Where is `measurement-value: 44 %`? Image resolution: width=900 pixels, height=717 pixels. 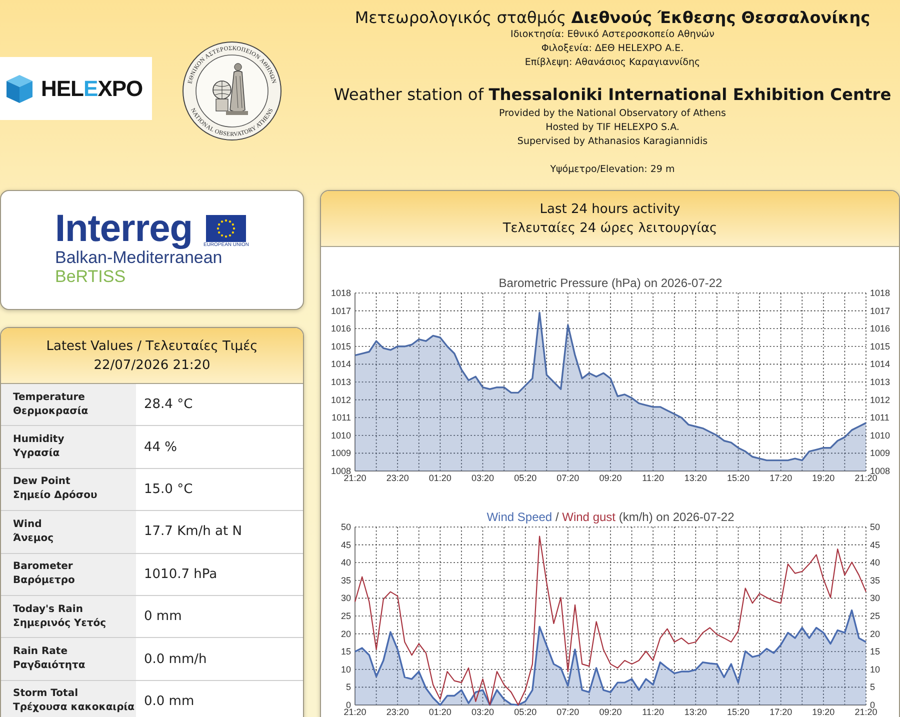
measurement-value: 44 % is located at coordinates (160, 447).